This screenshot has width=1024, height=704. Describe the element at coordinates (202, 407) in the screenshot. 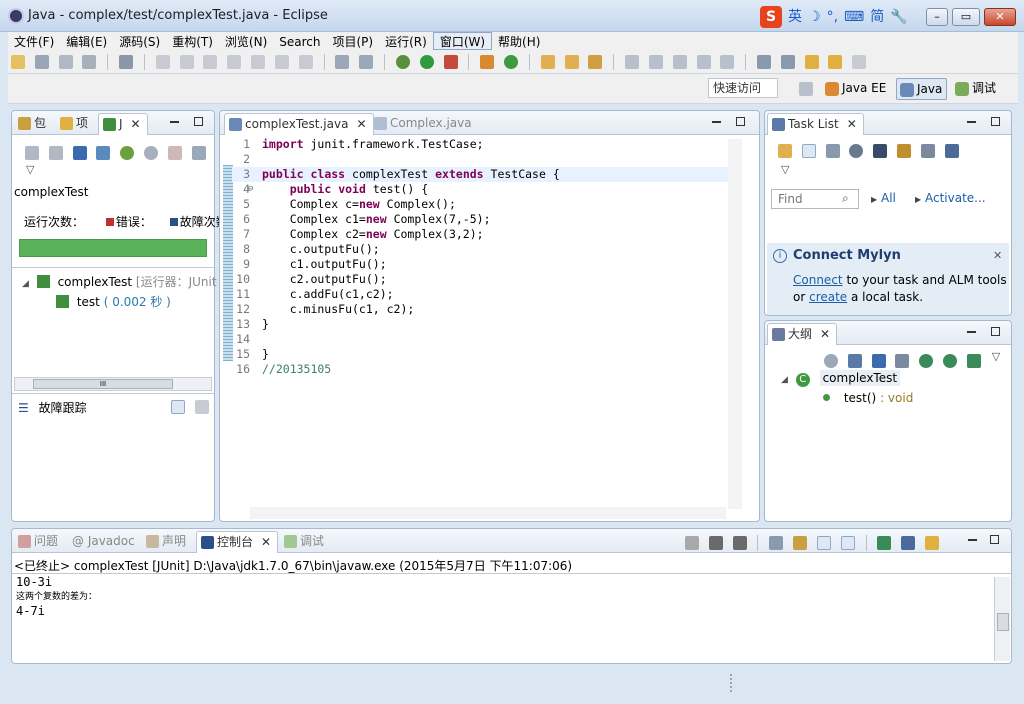

I see `compare-result-icon` at that location.